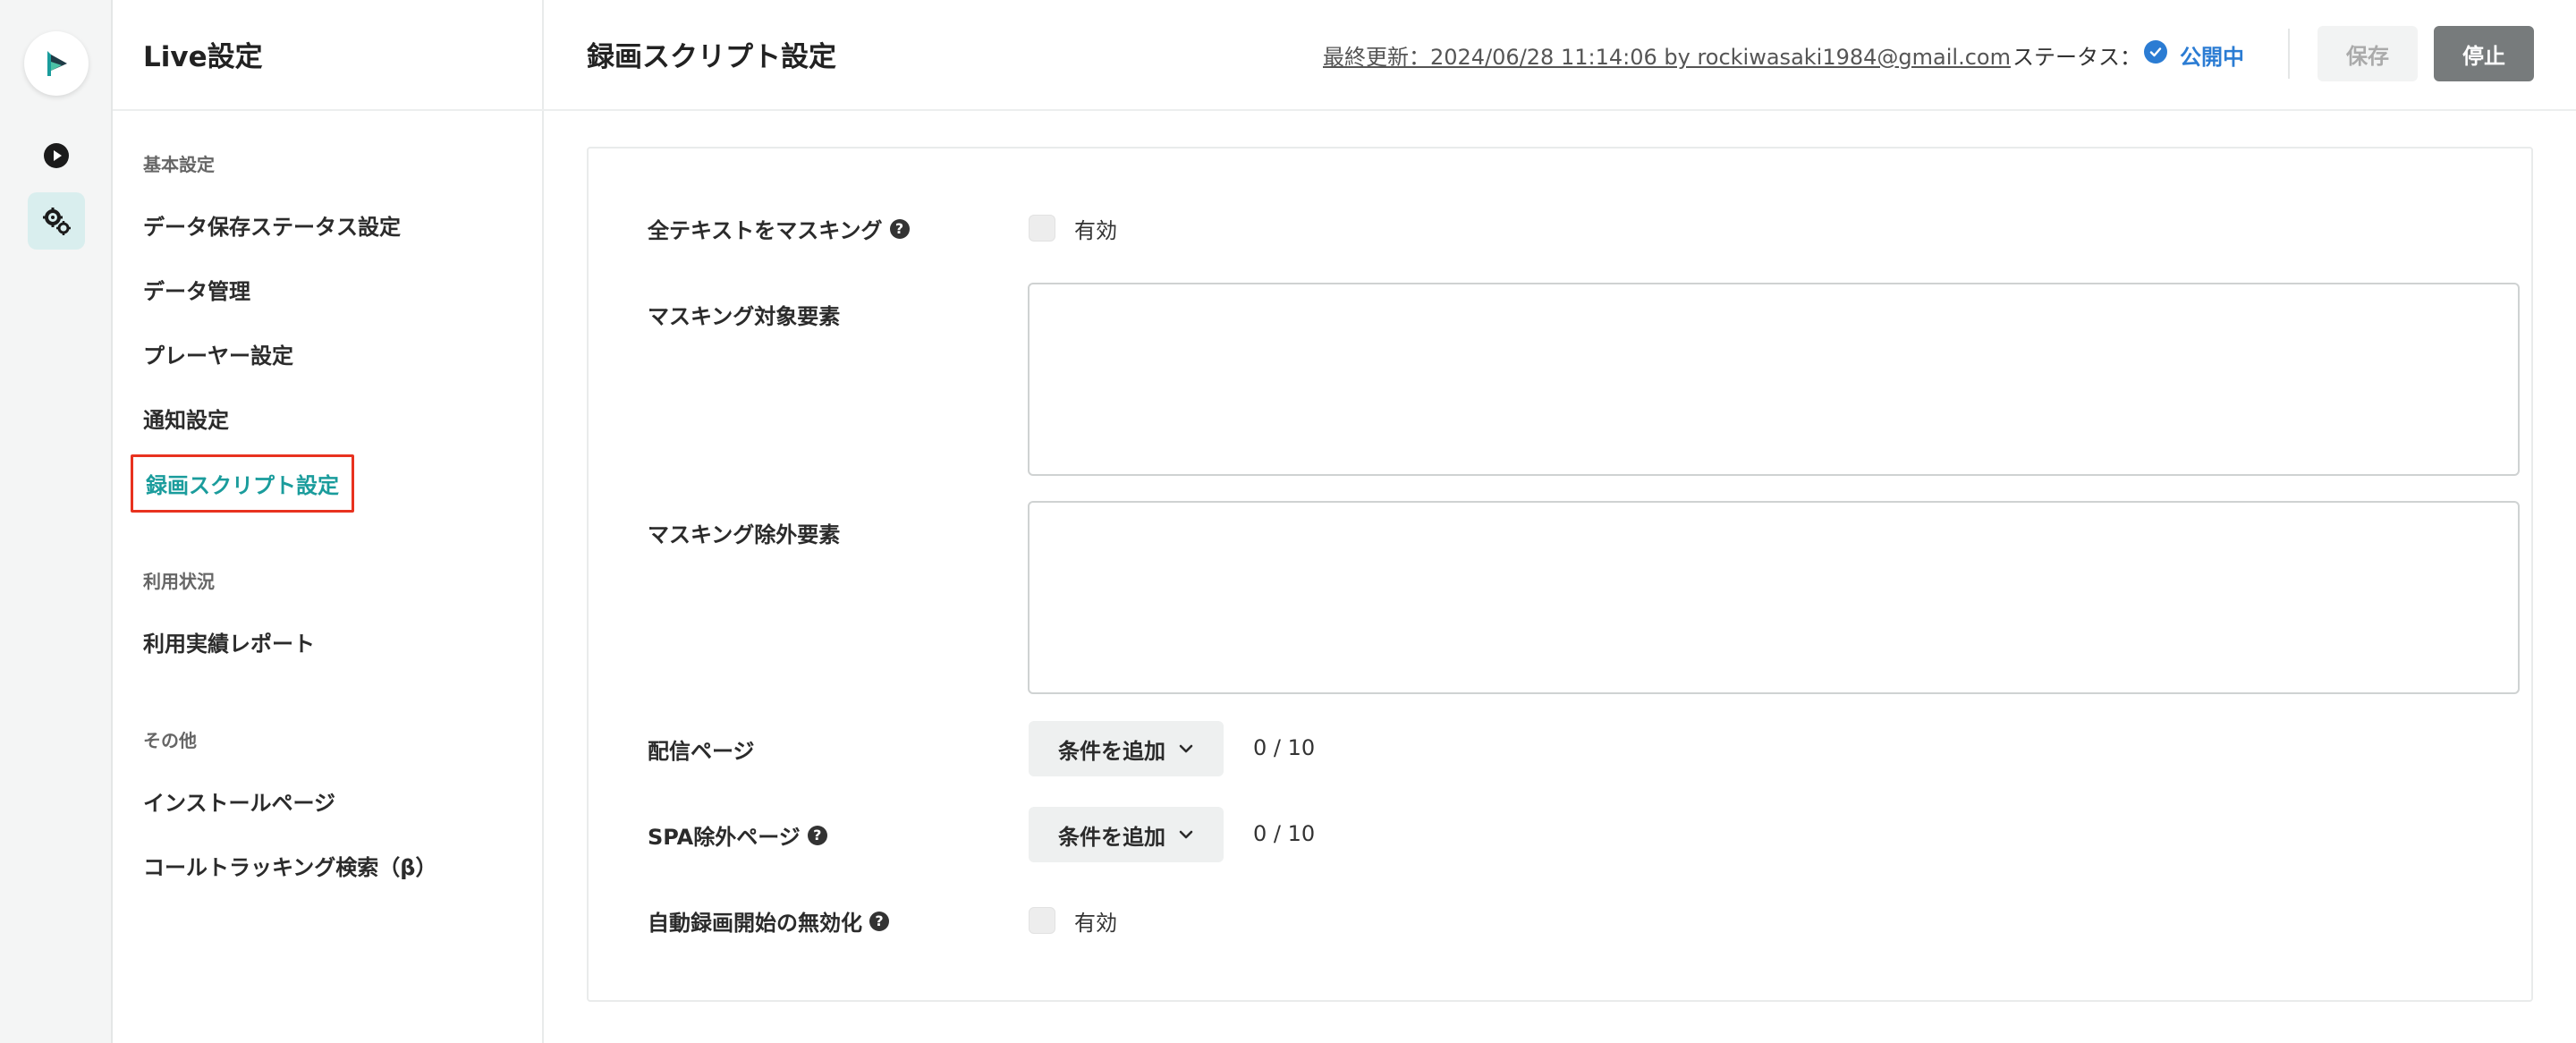  What do you see at coordinates (2212, 57) in the screenshot?
I see `status-badge: 公開中` at bounding box center [2212, 57].